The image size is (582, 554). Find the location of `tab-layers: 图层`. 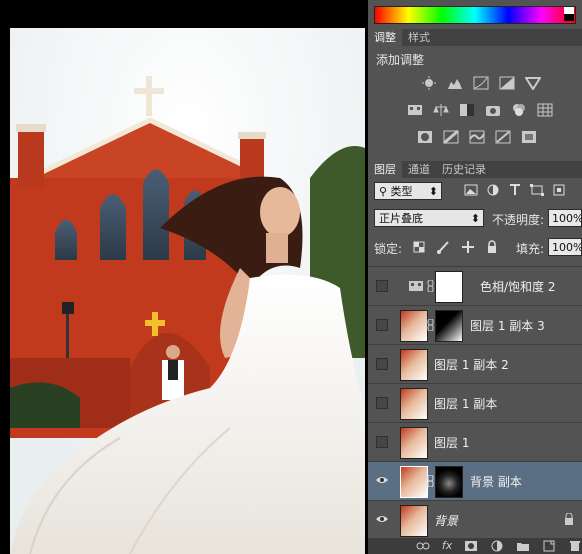

tab-layers: 图层 is located at coordinates (385, 169).